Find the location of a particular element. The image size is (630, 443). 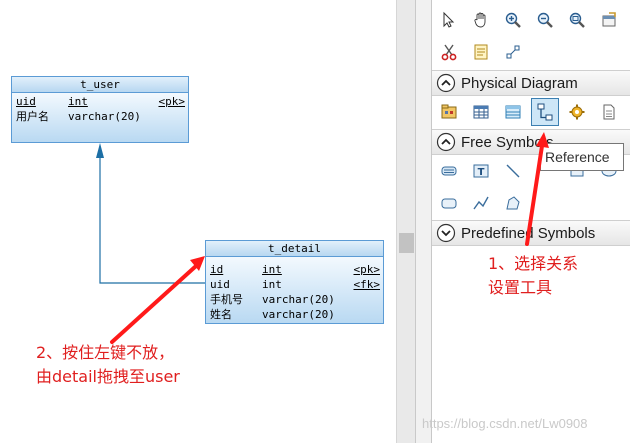

watermark: https://blog.csdn.net/Lw0908 is located at coordinates (505, 423).